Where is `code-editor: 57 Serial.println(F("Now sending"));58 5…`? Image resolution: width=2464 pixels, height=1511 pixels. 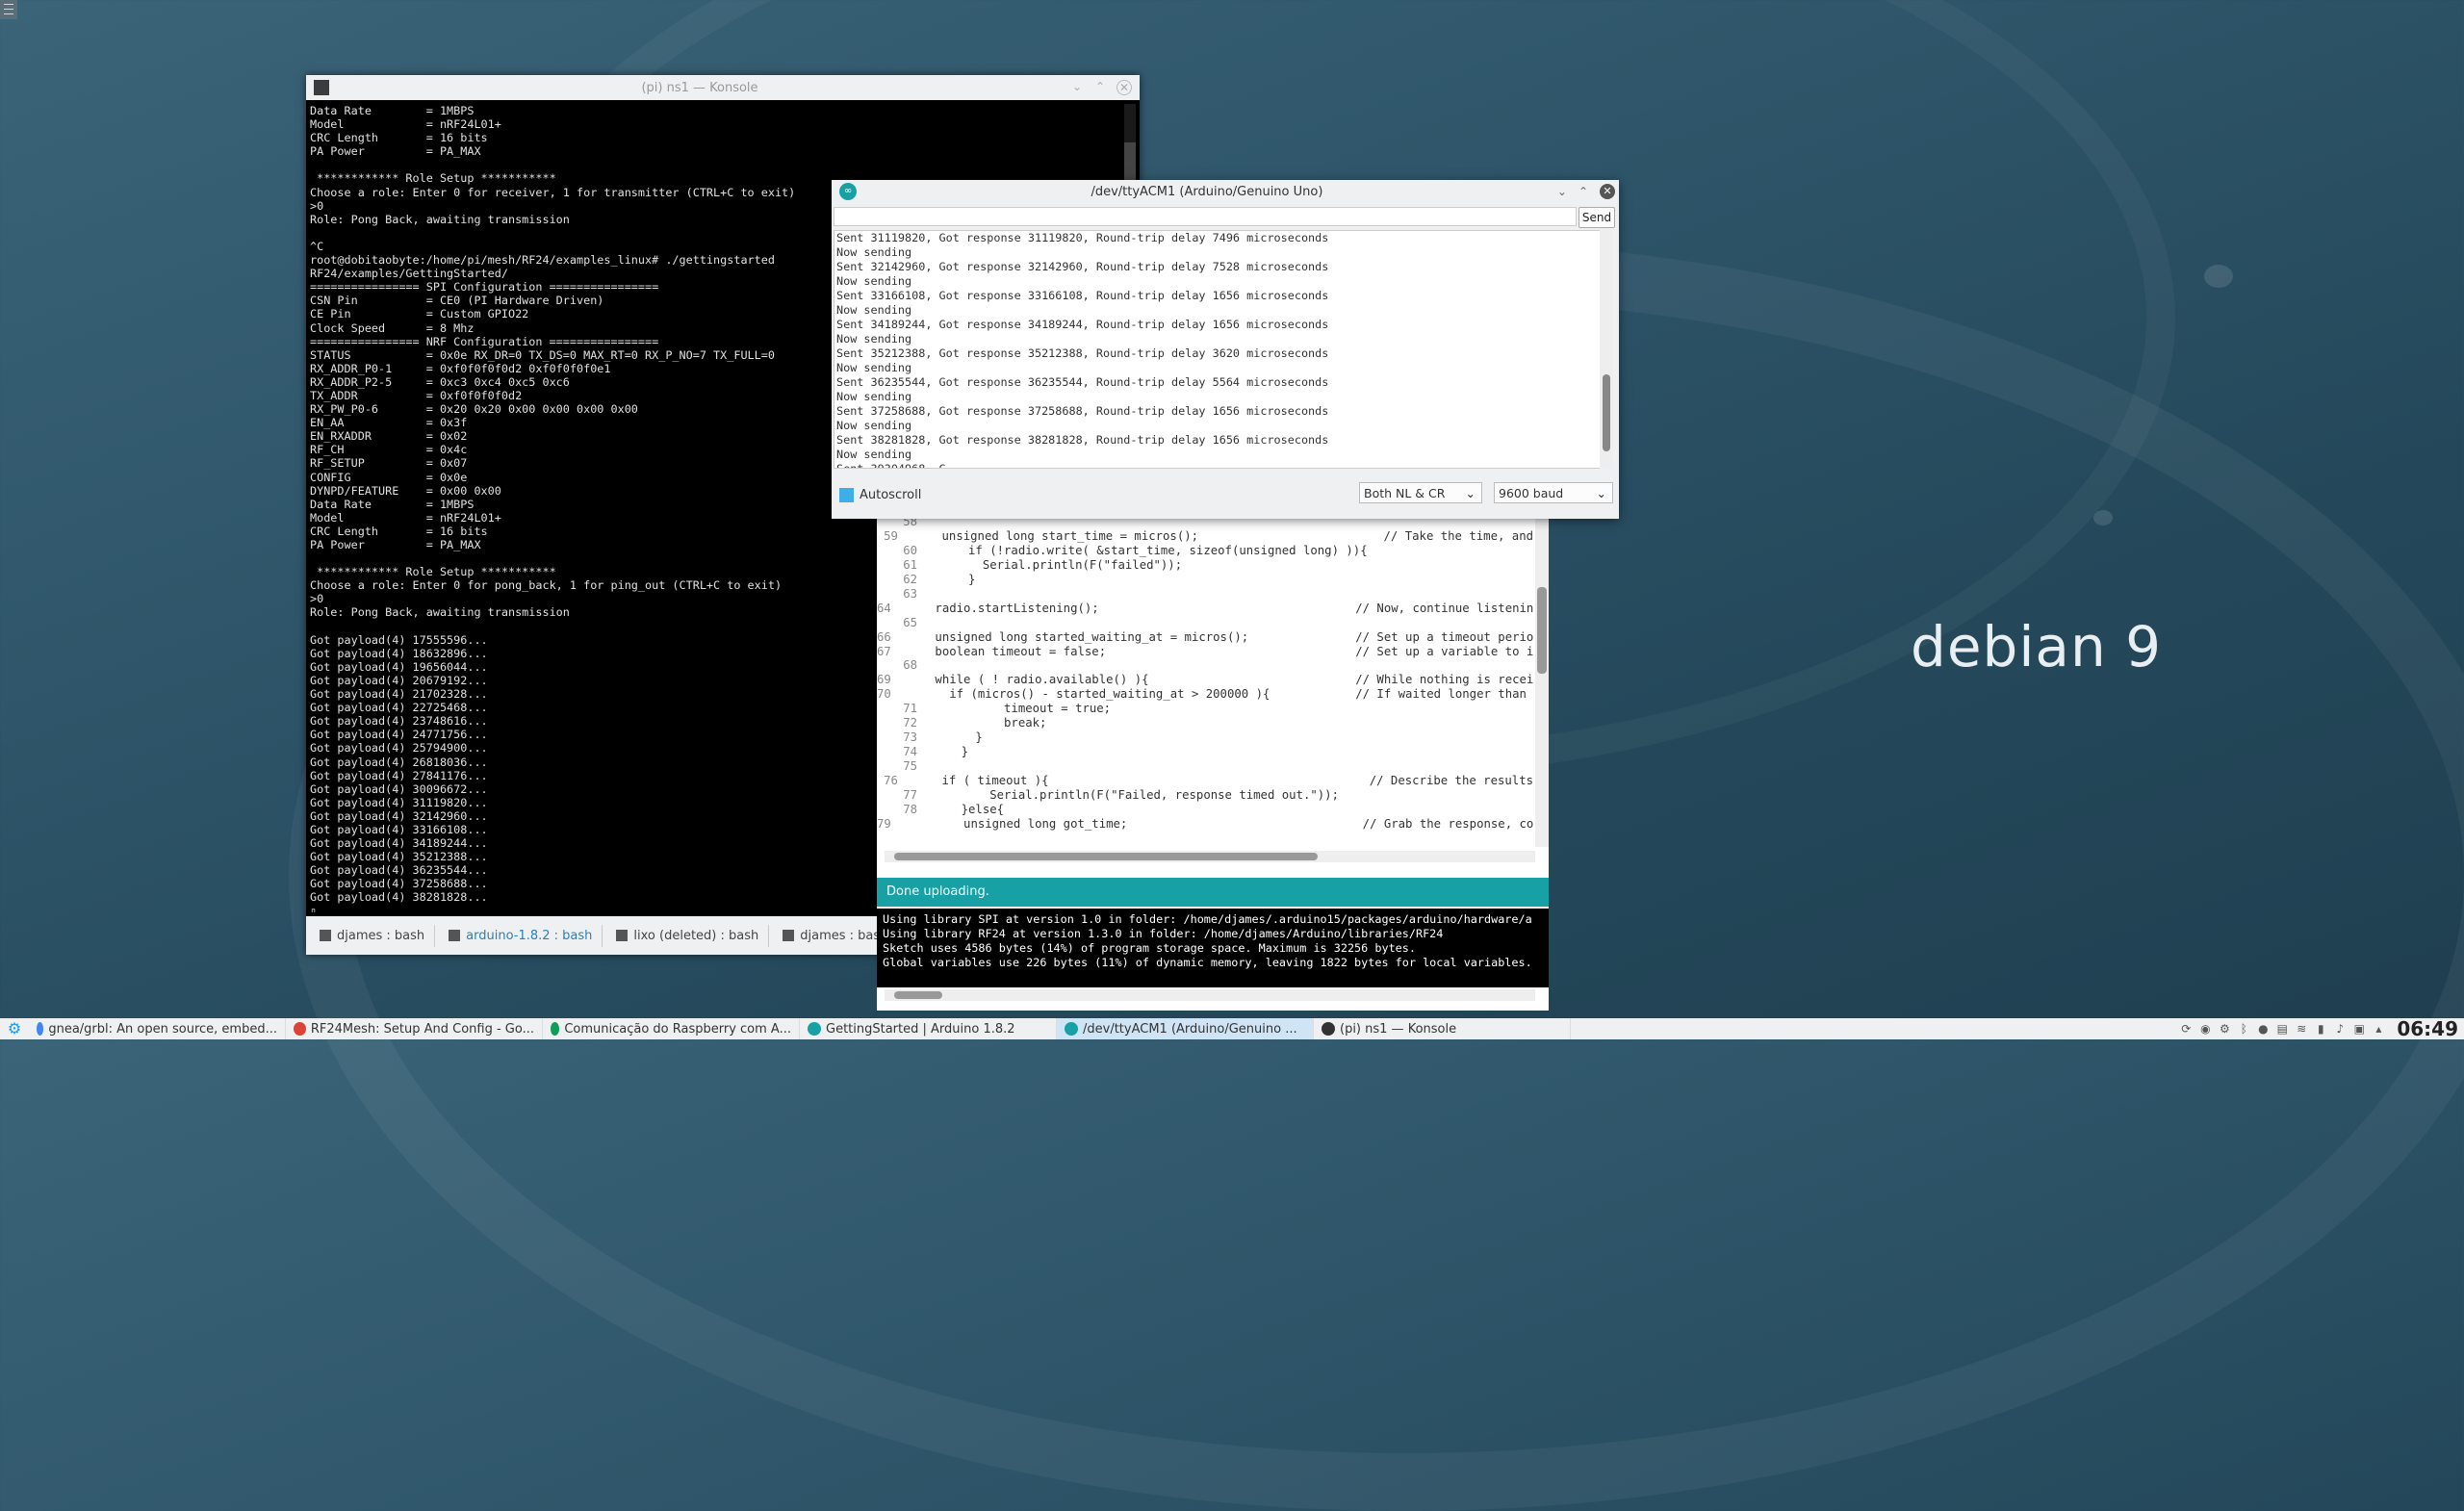
code-editor: 57 Serial.println(F("Now sending"));58 5… is located at coordinates (1205, 673).